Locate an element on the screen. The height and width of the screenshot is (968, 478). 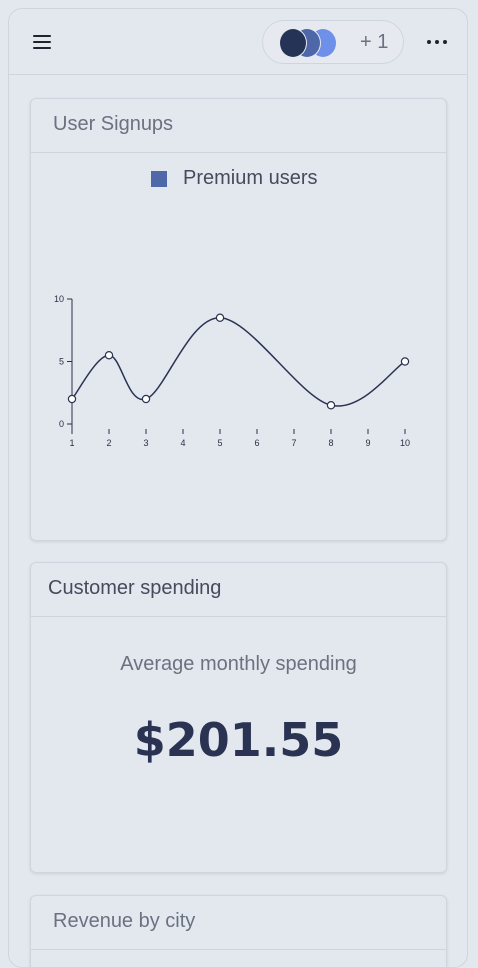
x-tick-label: 10 is located at coordinates (405, 443).